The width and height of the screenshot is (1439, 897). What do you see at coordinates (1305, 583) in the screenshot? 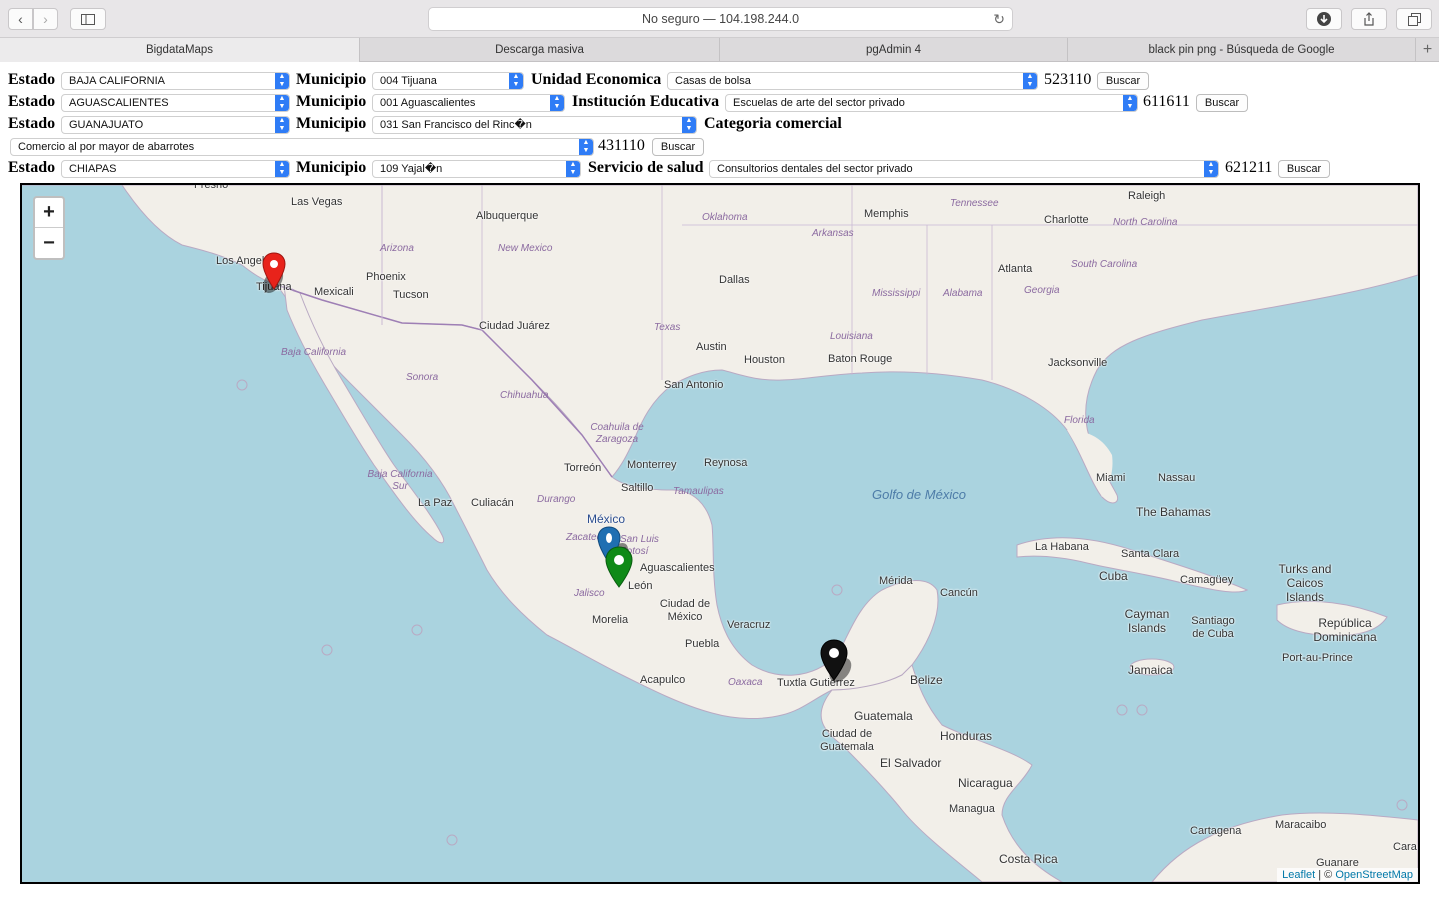
I see `place-label: Turks and Caicos Islands` at bounding box center [1305, 583].